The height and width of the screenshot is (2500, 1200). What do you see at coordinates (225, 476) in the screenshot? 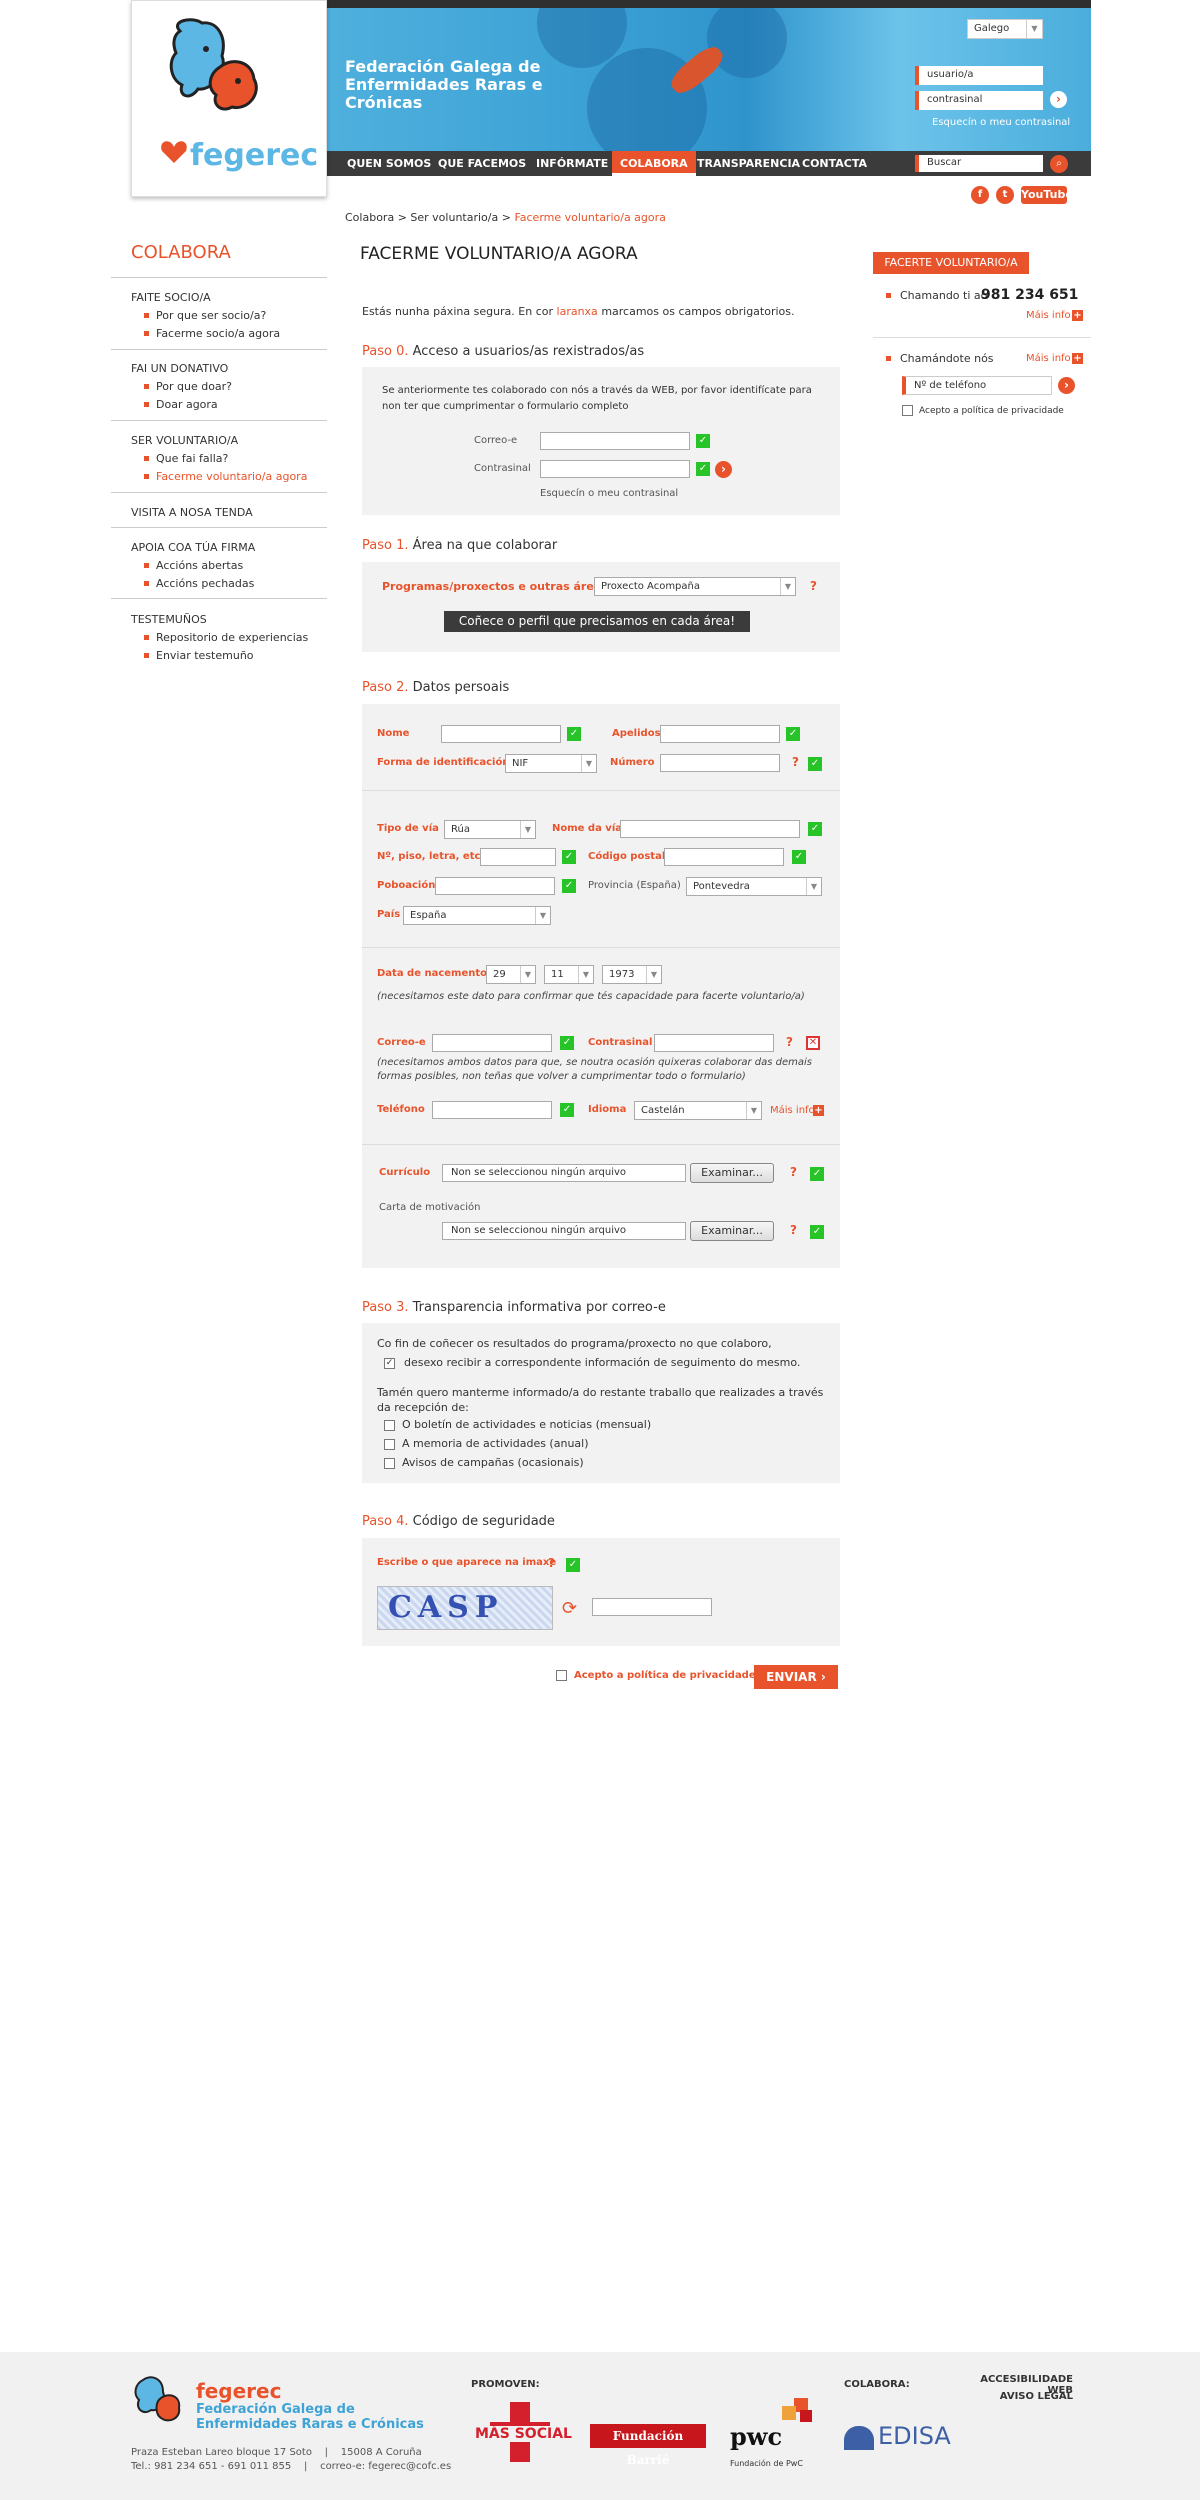
I see `sidebar-item-current: Facerme voluntario/a agora` at bounding box center [225, 476].